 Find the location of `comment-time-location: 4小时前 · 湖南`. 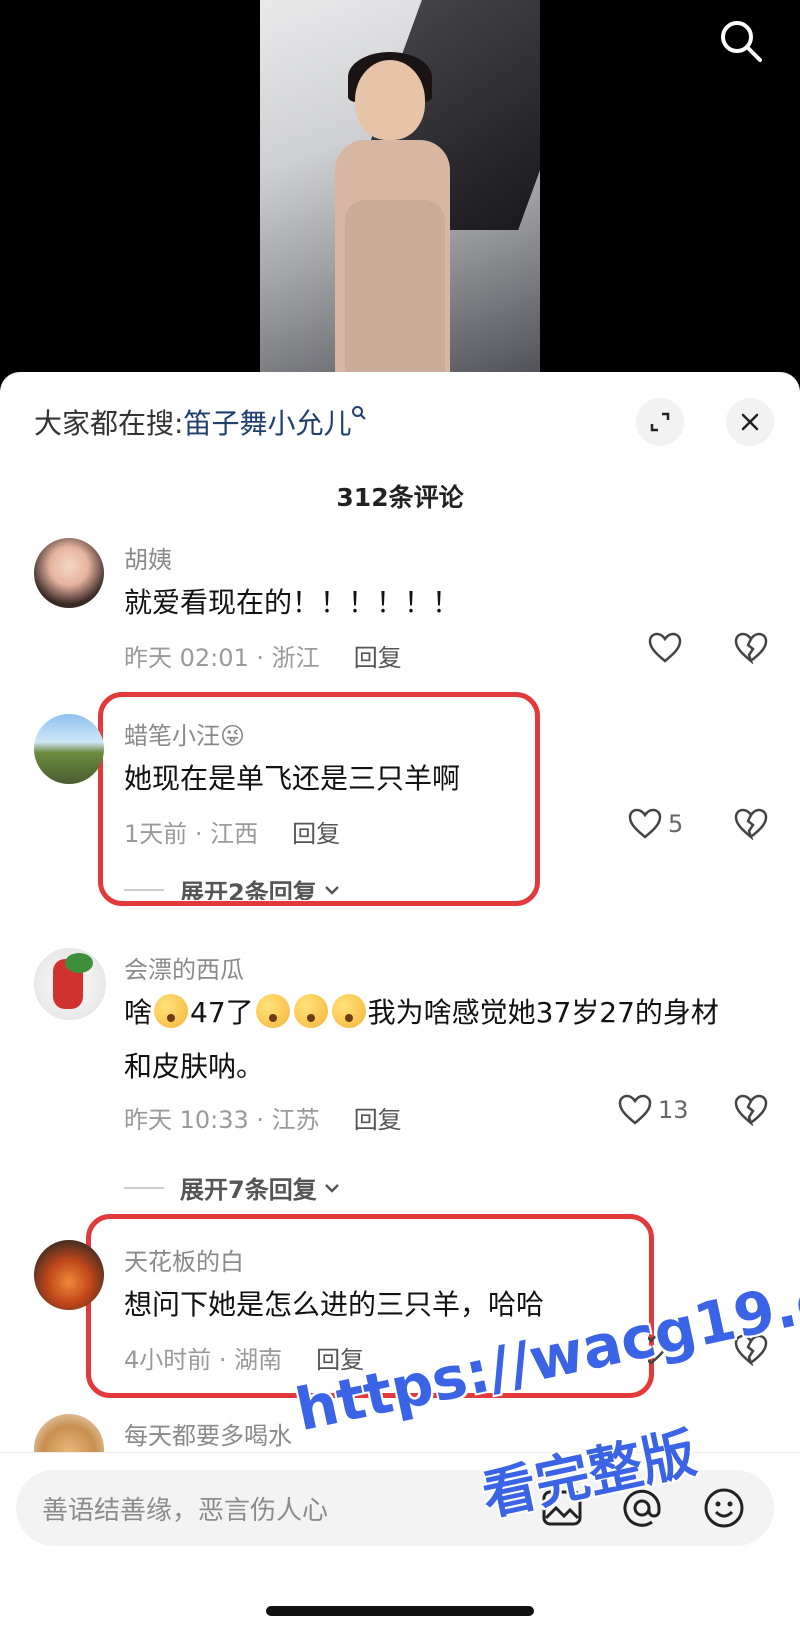

comment-time-location: 4小时前 · 湖南 is located at coordinates (203, 1360).